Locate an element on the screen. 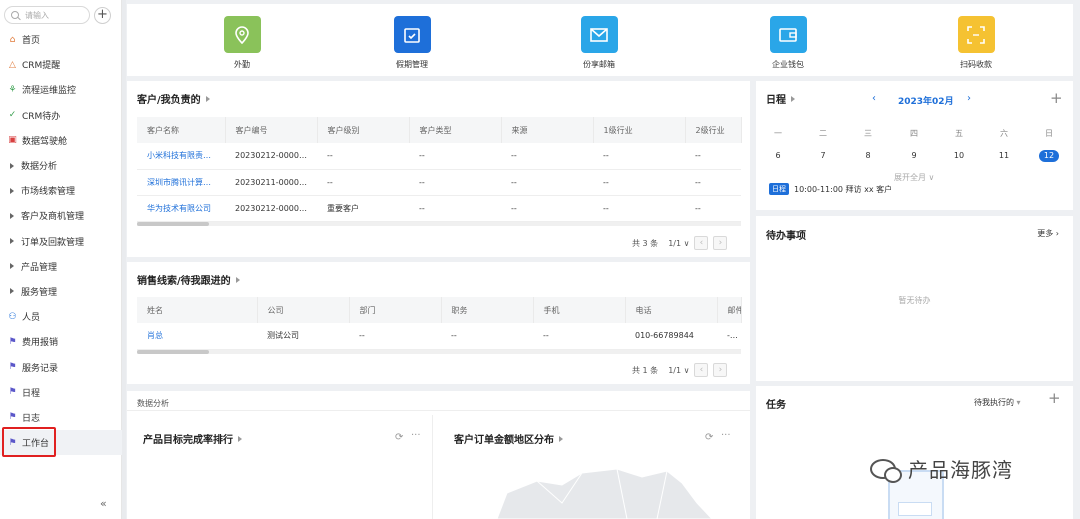 Image resolution: width=1080 pixels, height=519 pixels. calendar-day: 12 is located at coordinates (1049, 156).